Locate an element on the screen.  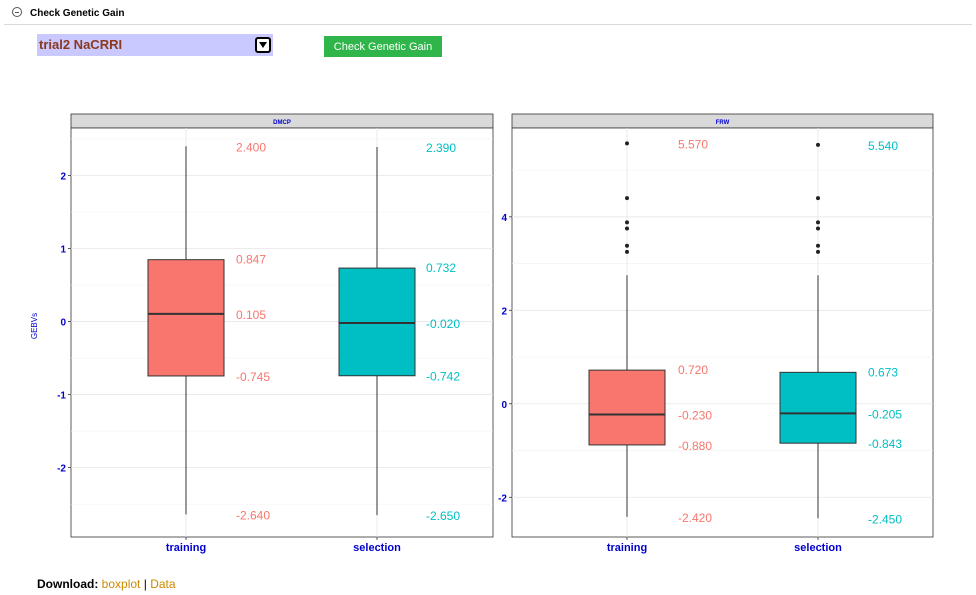
value-label-min: -2.450 is located at coordinates (885, 519).